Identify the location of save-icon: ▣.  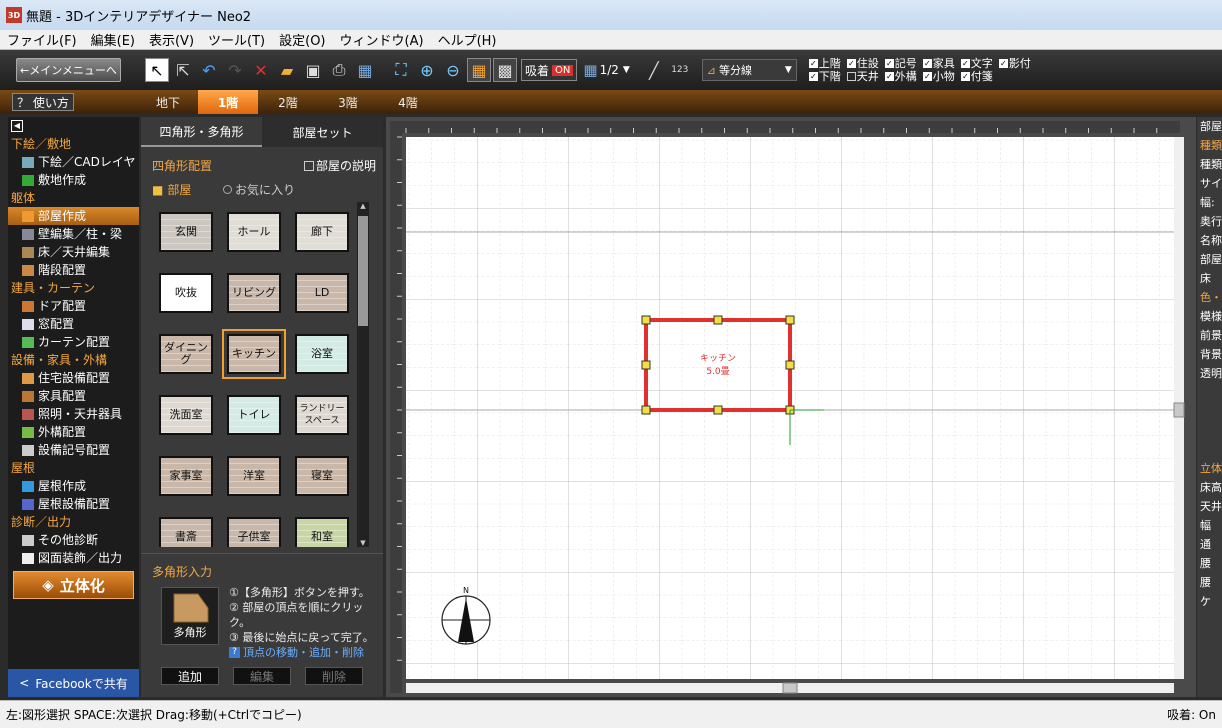
(313, 70).